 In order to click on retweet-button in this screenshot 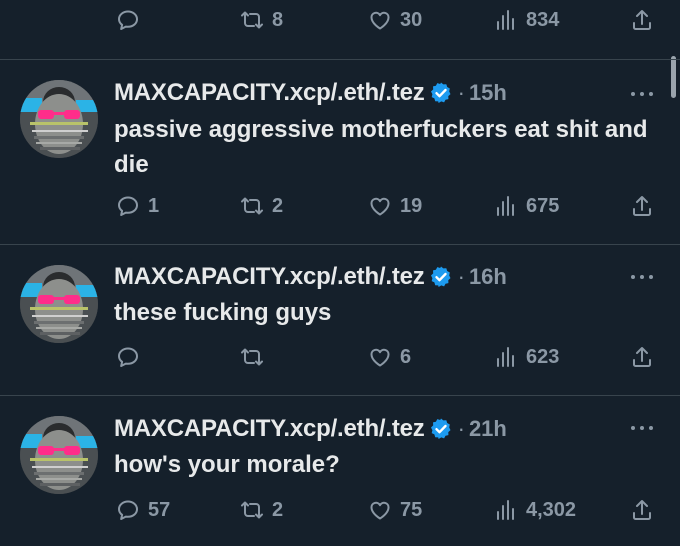, I will do `click(256, 357)`.